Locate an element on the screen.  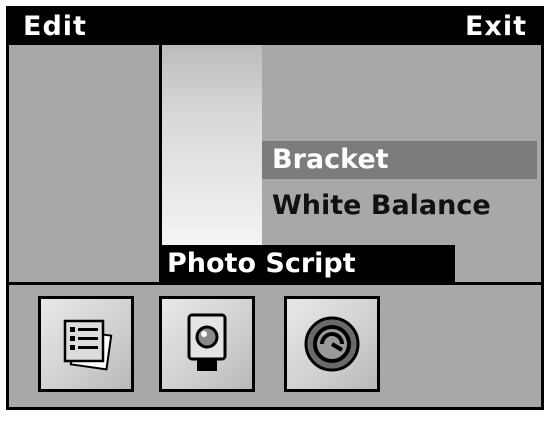
exit-softkey: Exit is located at coordinates (496, 27).